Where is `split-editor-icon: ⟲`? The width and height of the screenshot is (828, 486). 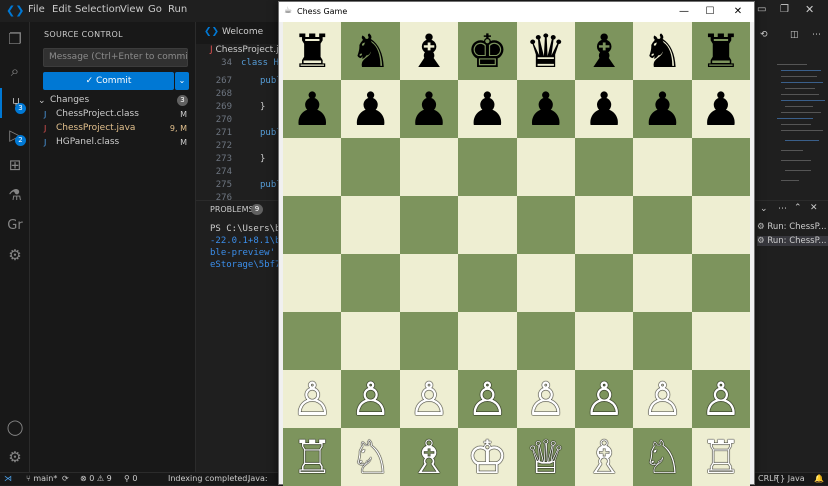 split-editor-icon: ⟲ is located at coordinates (764, 35).